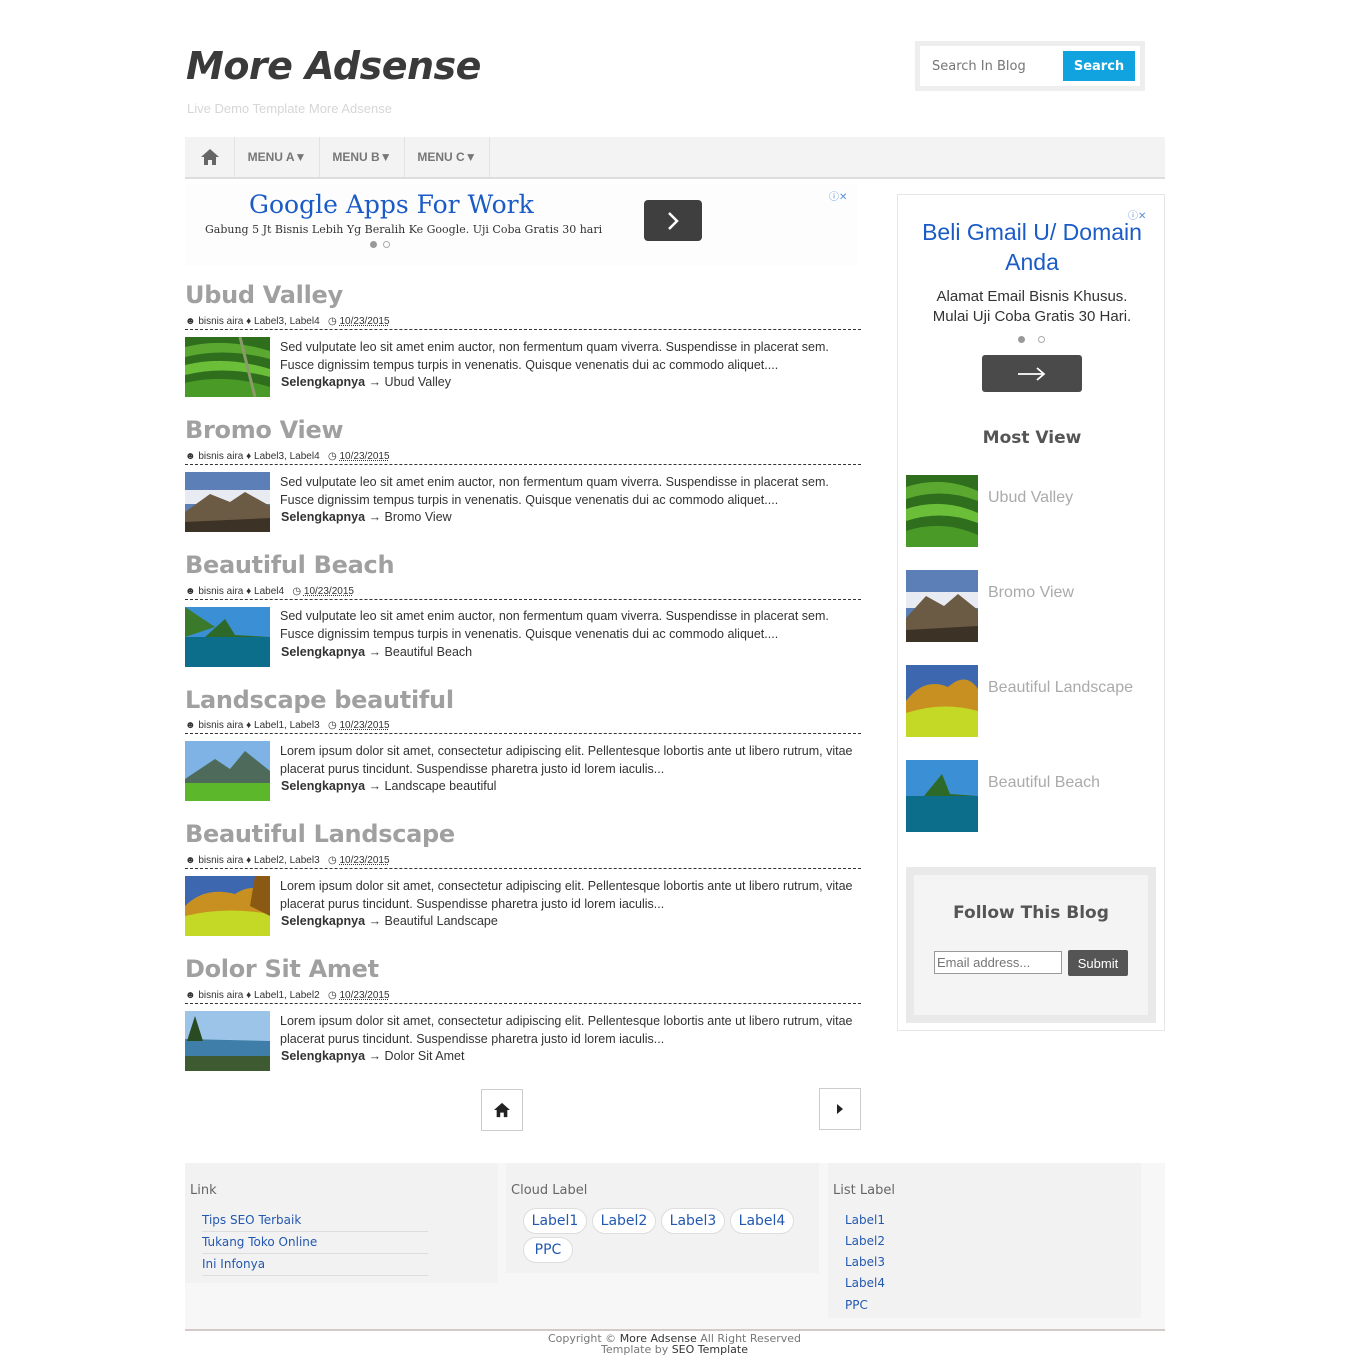  I want to click on post-labels: Label4, so click(269, 591).